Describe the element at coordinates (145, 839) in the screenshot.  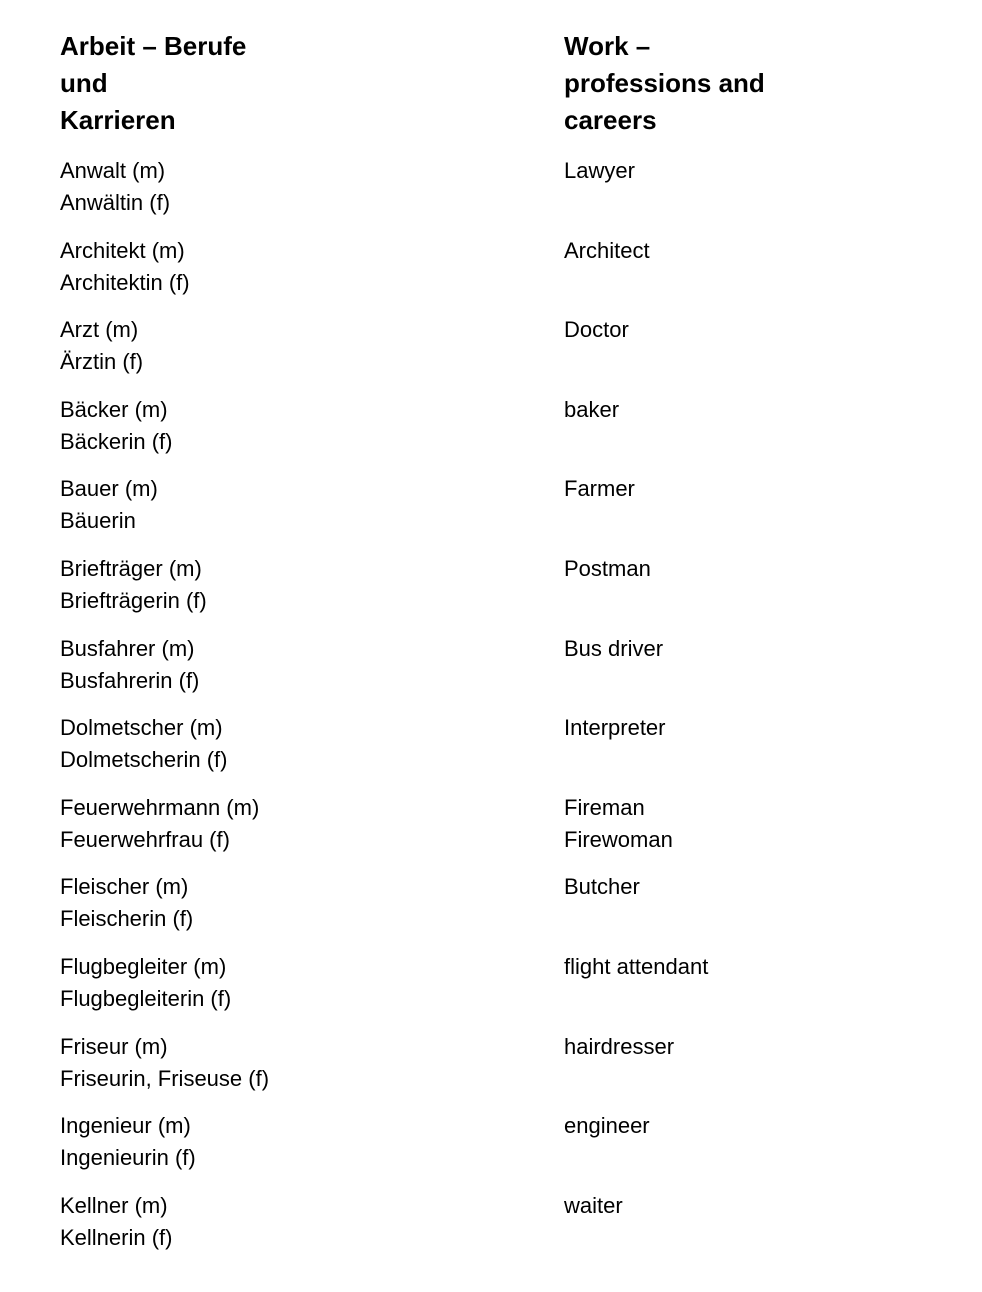
I see `entry-line: Feuerwehrfrau (f)` at that location.